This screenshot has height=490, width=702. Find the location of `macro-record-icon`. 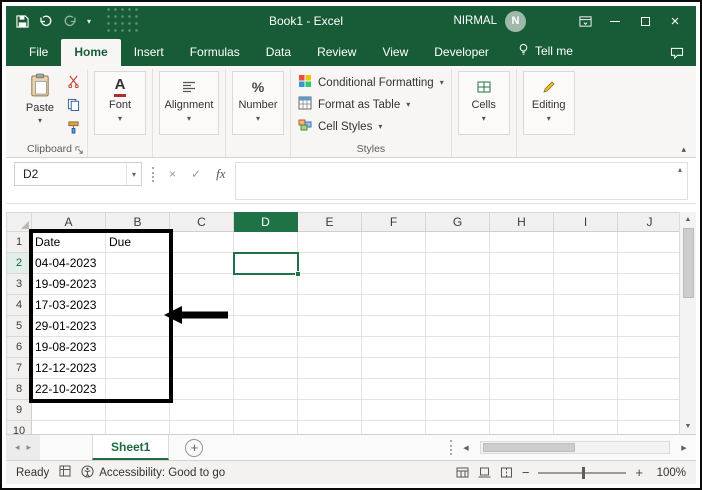

macro-record-icon is located at coordinates (65, 472).